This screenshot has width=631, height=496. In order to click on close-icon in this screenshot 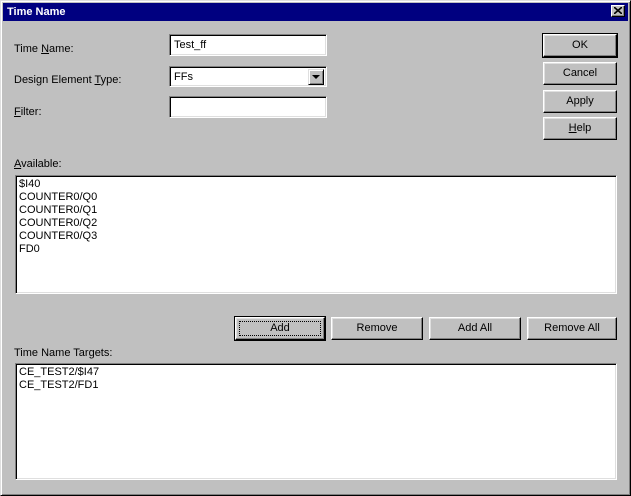, I will do `click(618, 10)`.